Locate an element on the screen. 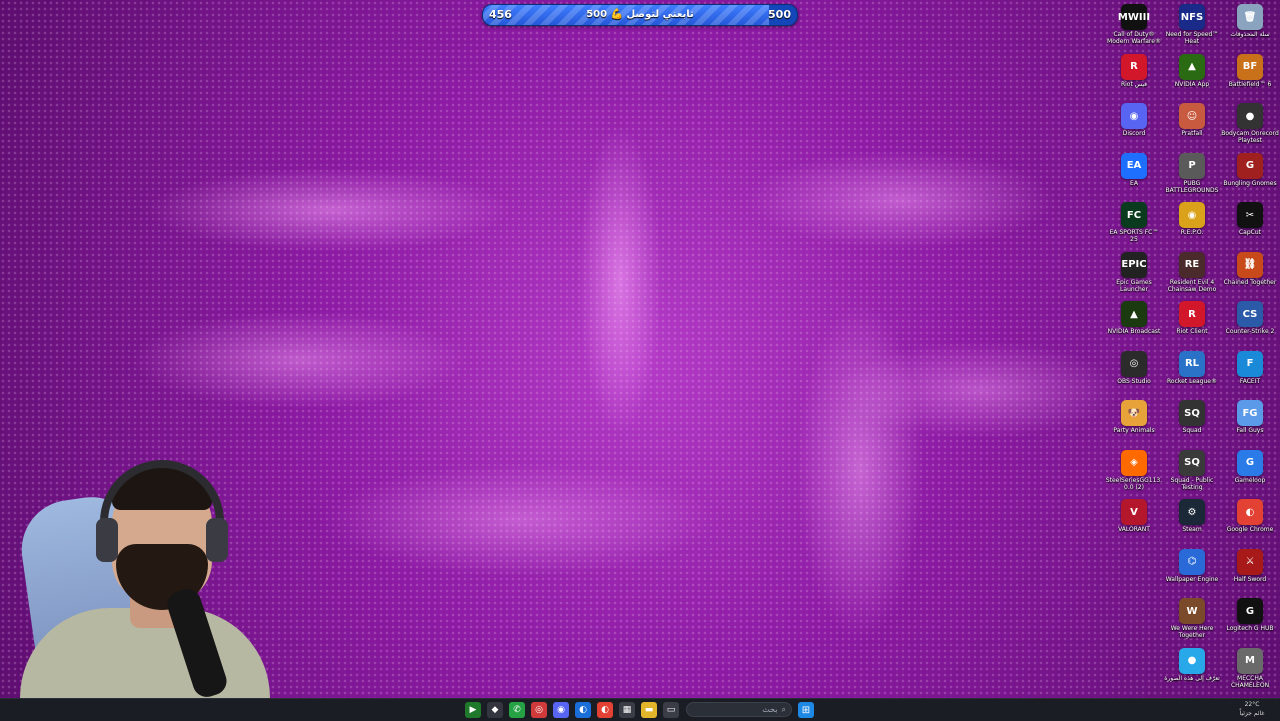 This screenshot has height=721, width=1280. logitech-ghub-icon: G is located at coordinates (1250, 611).